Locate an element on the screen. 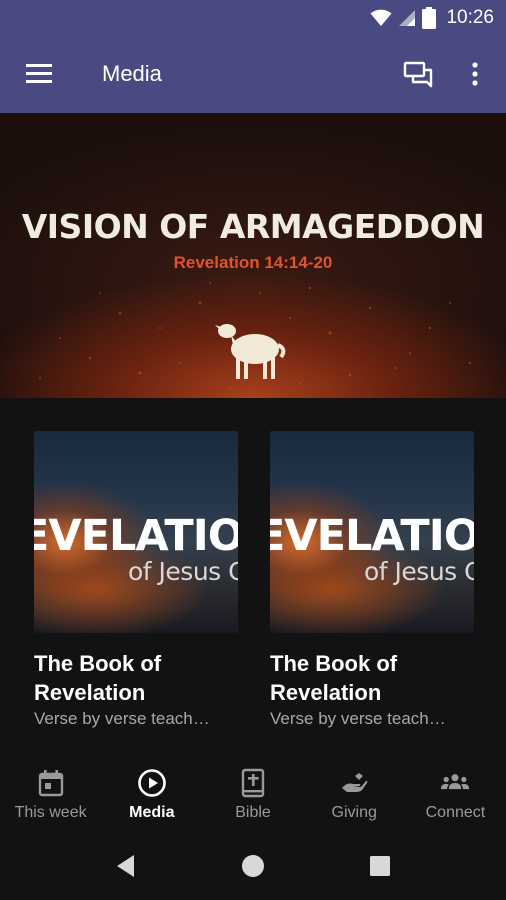 This screenshot has height=900, width=506. nav-item-media: Media is located at coordinates (151, 793).